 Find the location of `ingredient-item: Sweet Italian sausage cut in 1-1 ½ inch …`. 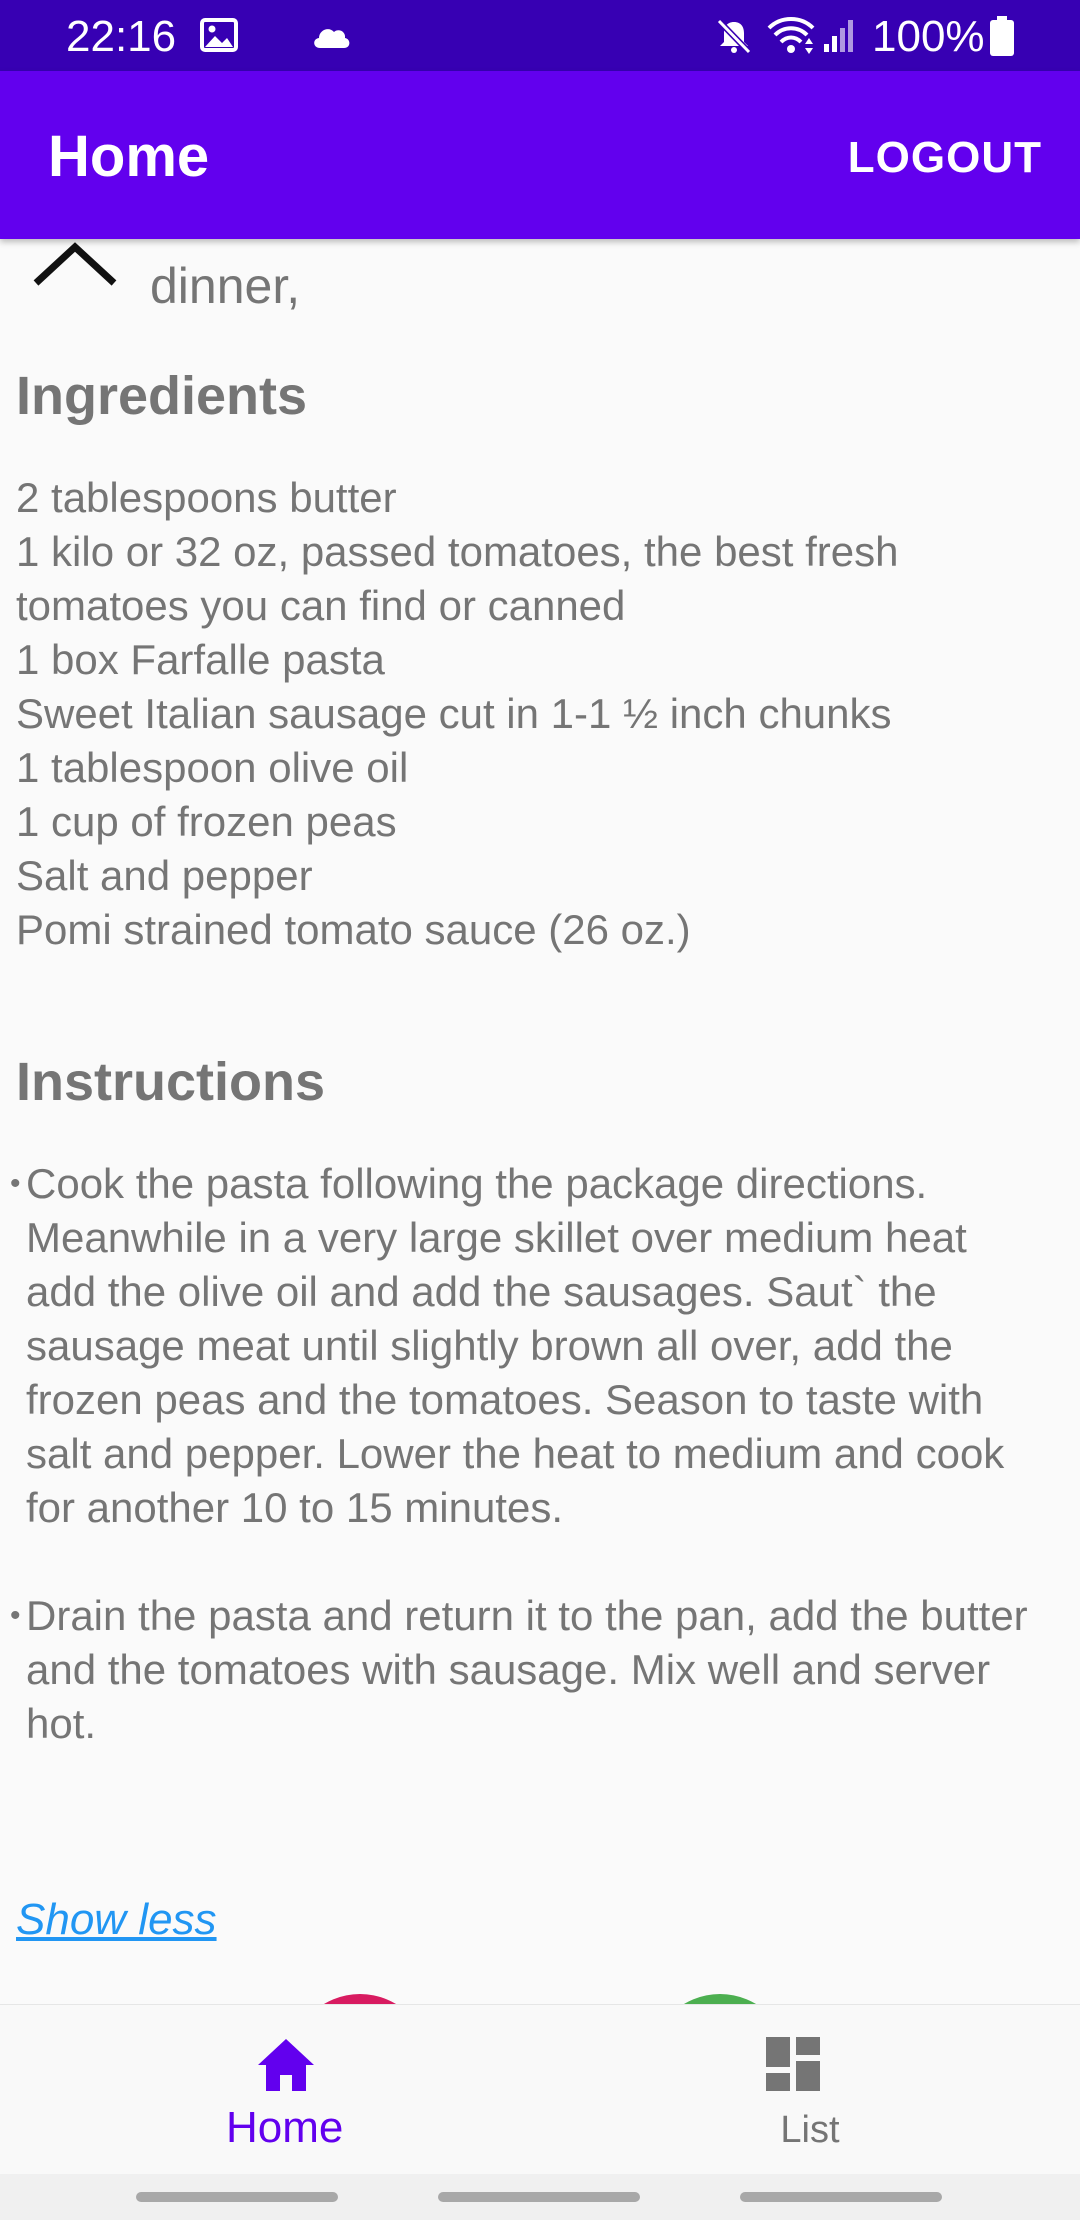

ingredient-item: Sweet Italian sausage cut in 1-1 ½ inch … is located at coordinates (454, 713).